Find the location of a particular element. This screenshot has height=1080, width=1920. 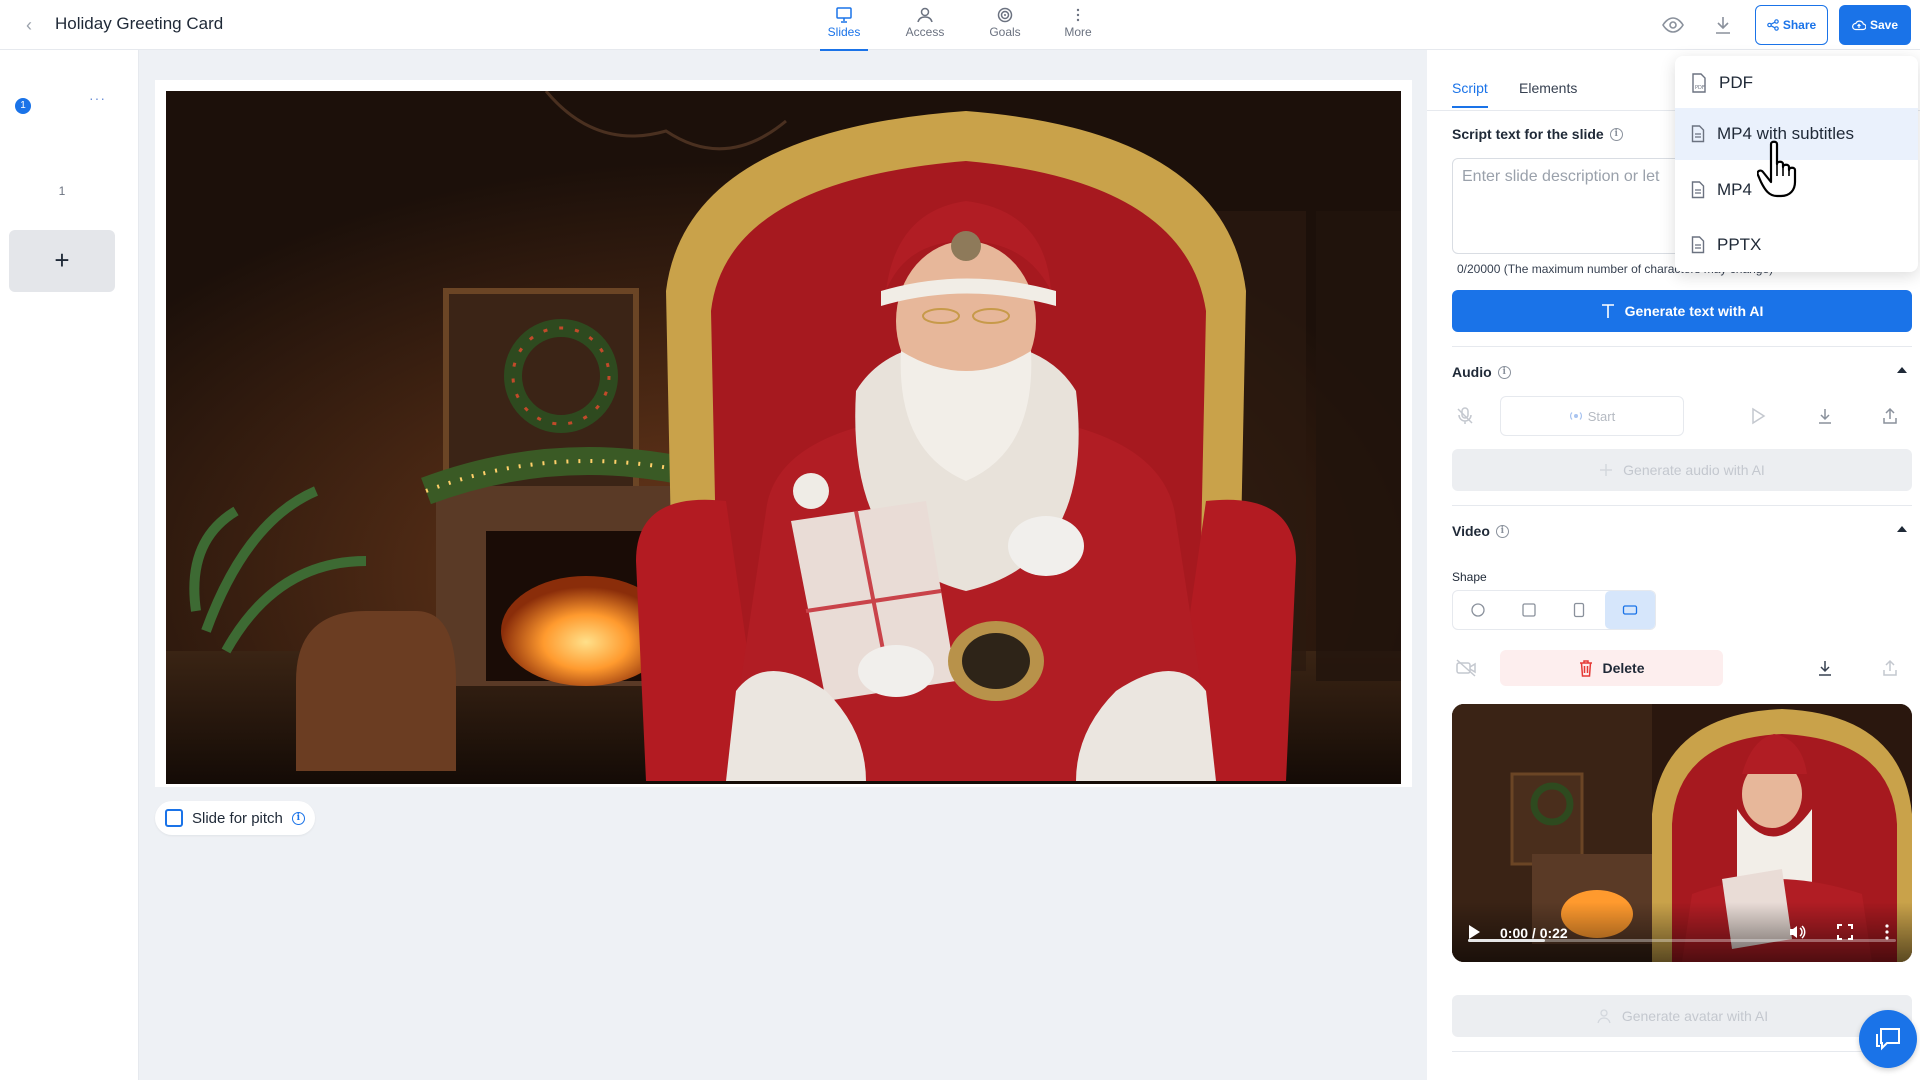

script-label: Script text for the slide is located at coordinates (1528, 134).